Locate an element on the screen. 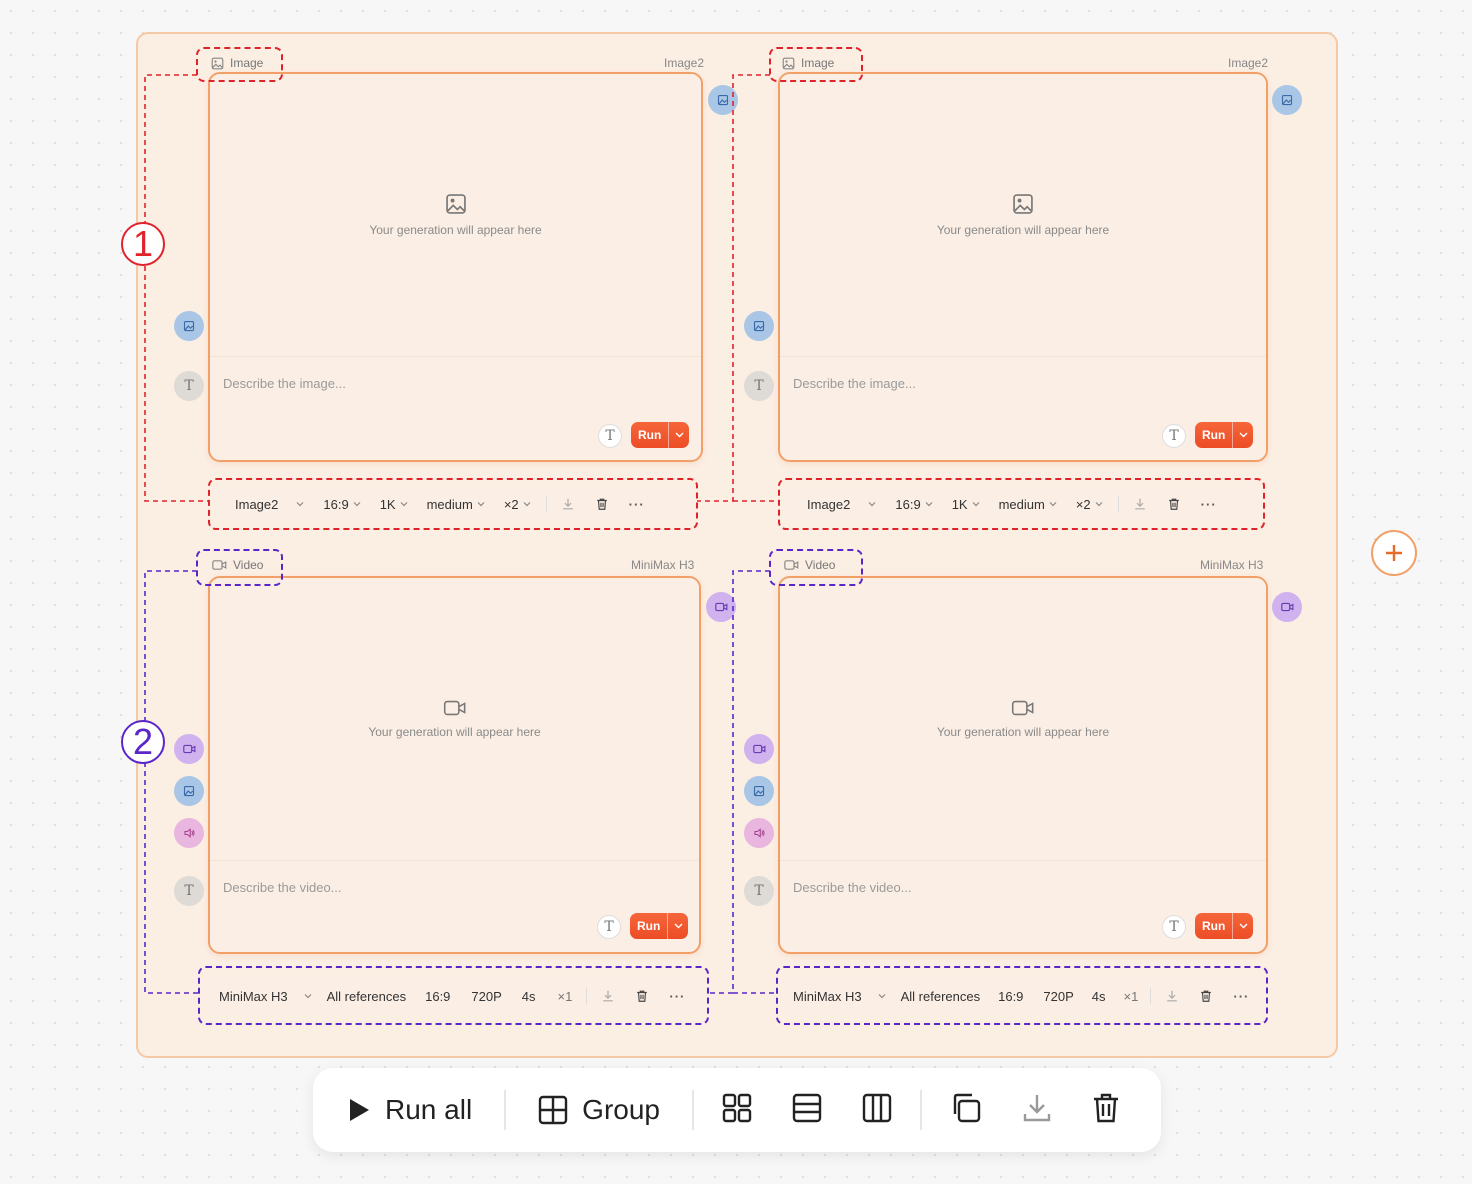 This screenshot has width=1472, height=1184. run-all-button: Run all is located at coordinates (409, 1110).